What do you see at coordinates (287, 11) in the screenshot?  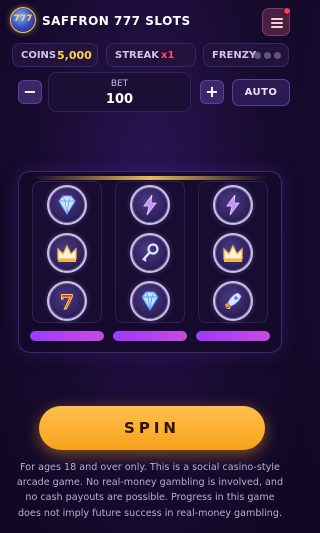 I see `notification-dot` at bounding box center [287, 11].